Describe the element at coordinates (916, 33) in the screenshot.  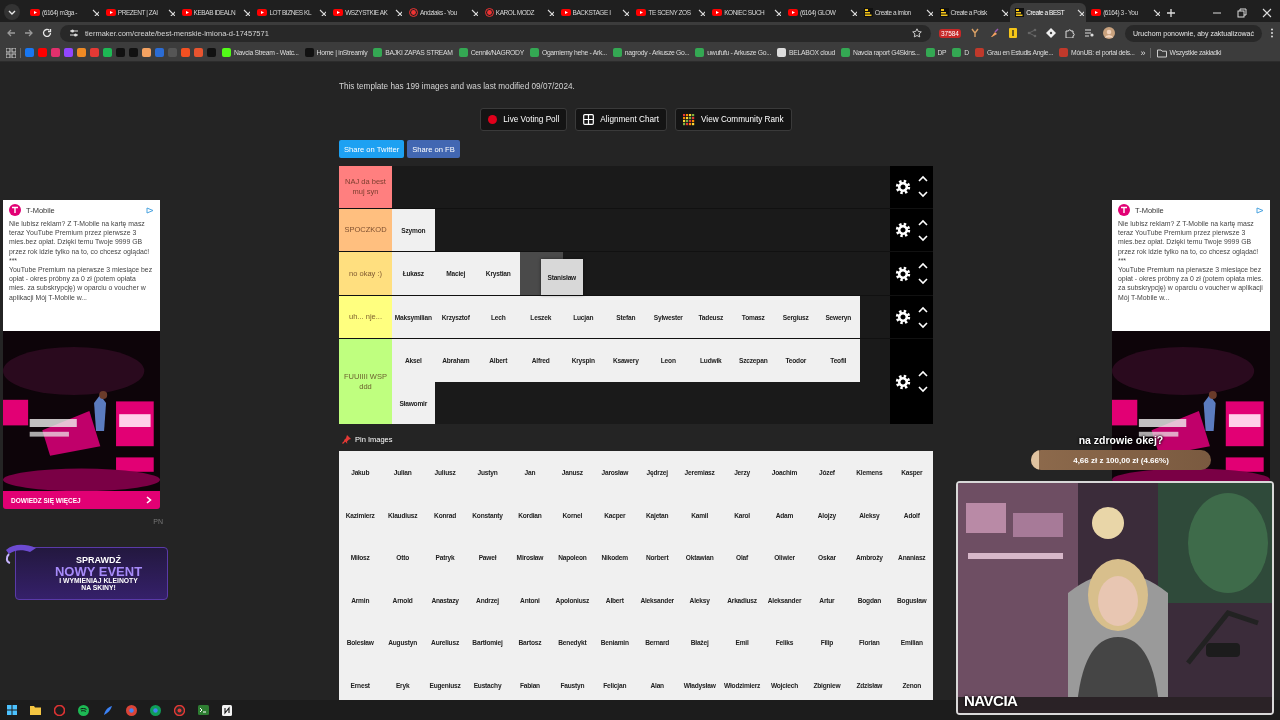
I see `bookmark-star-icon` at that location.